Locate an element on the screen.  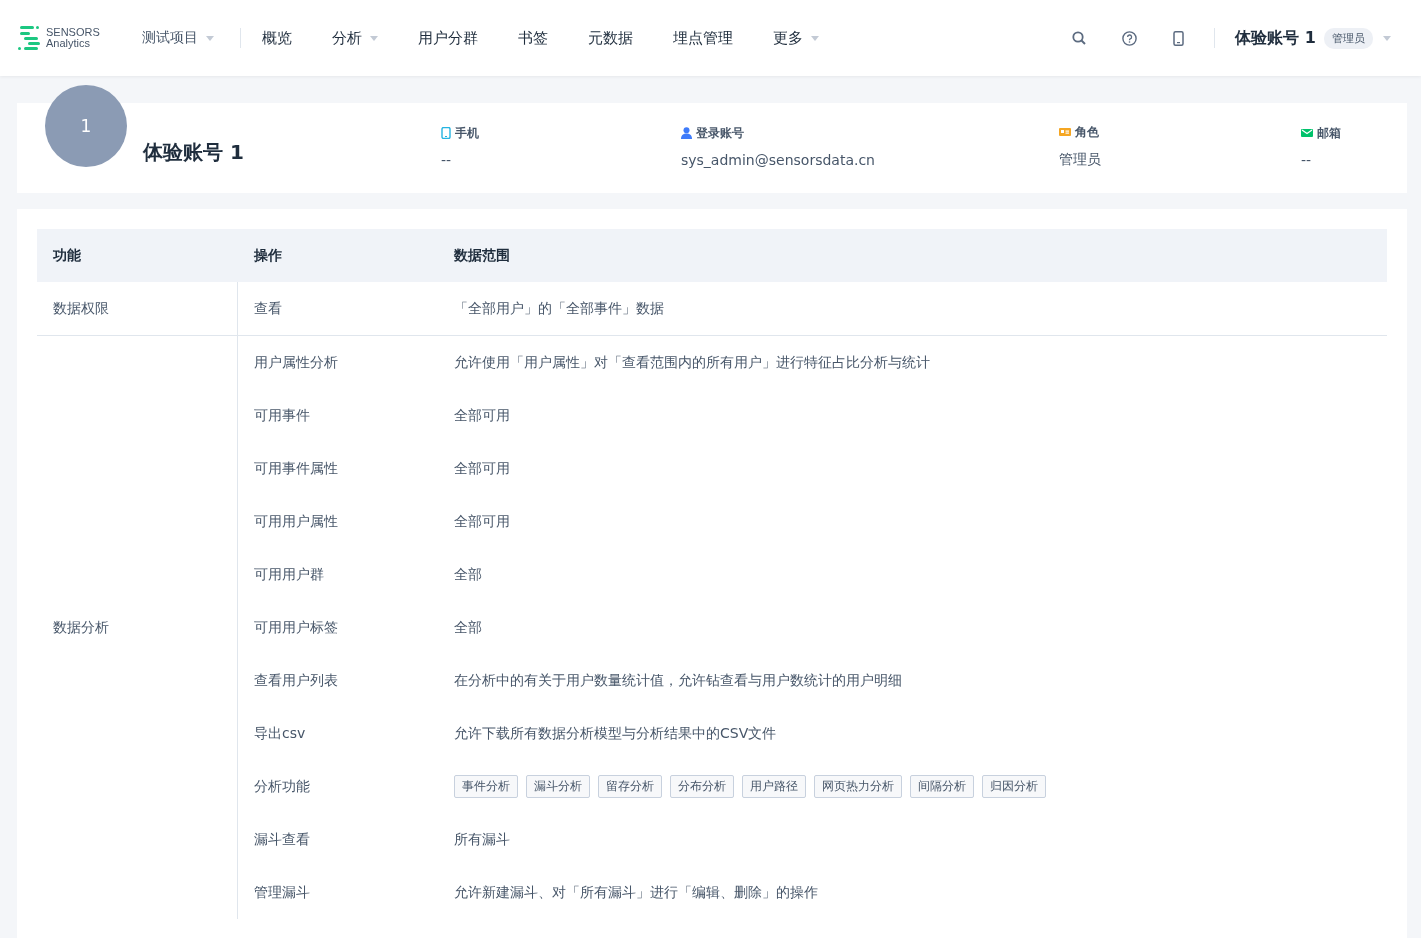
nav-item: 埋点管理 is located at coordinates (702, 38).